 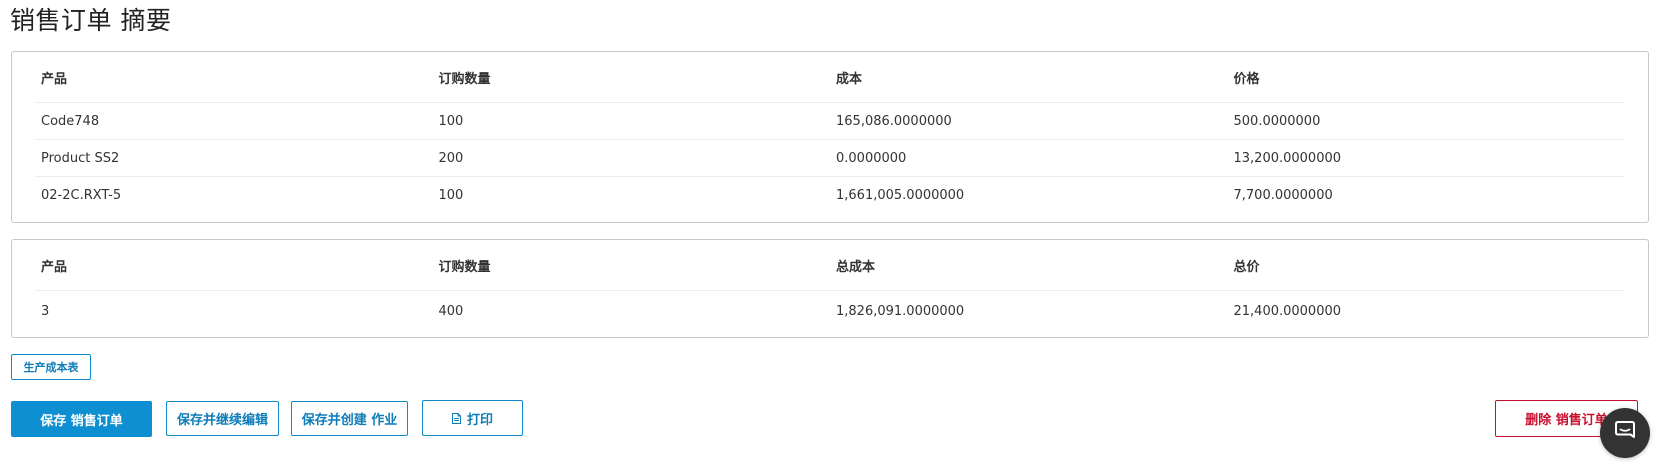 I want to click on cell-price: 13,200.0000000, so click(x=1287, y=158).